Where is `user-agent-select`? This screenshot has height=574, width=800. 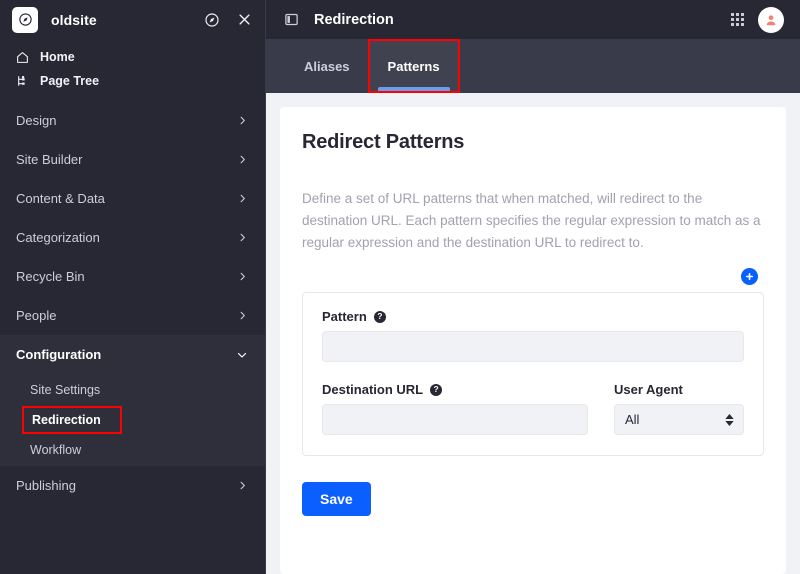
user-agent-select is located at coordinates (679, 419).